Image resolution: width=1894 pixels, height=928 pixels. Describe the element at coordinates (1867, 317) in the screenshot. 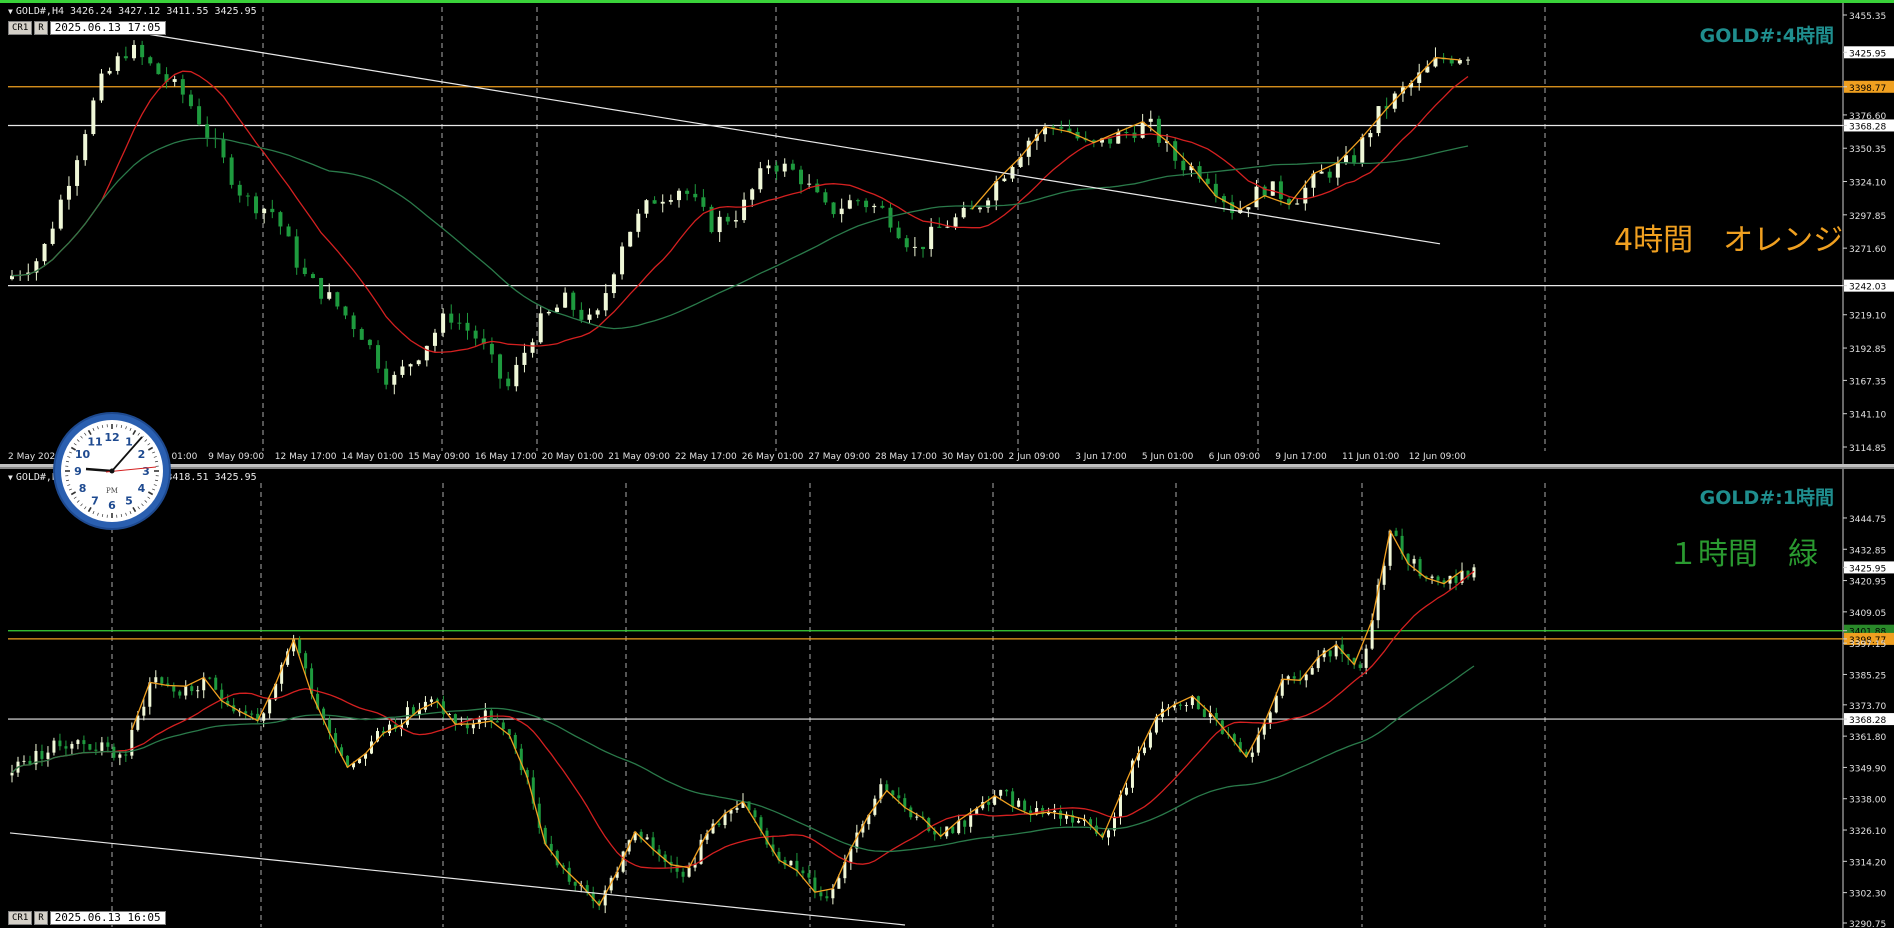

I see `price-axis-label: 3219.10` at that location.